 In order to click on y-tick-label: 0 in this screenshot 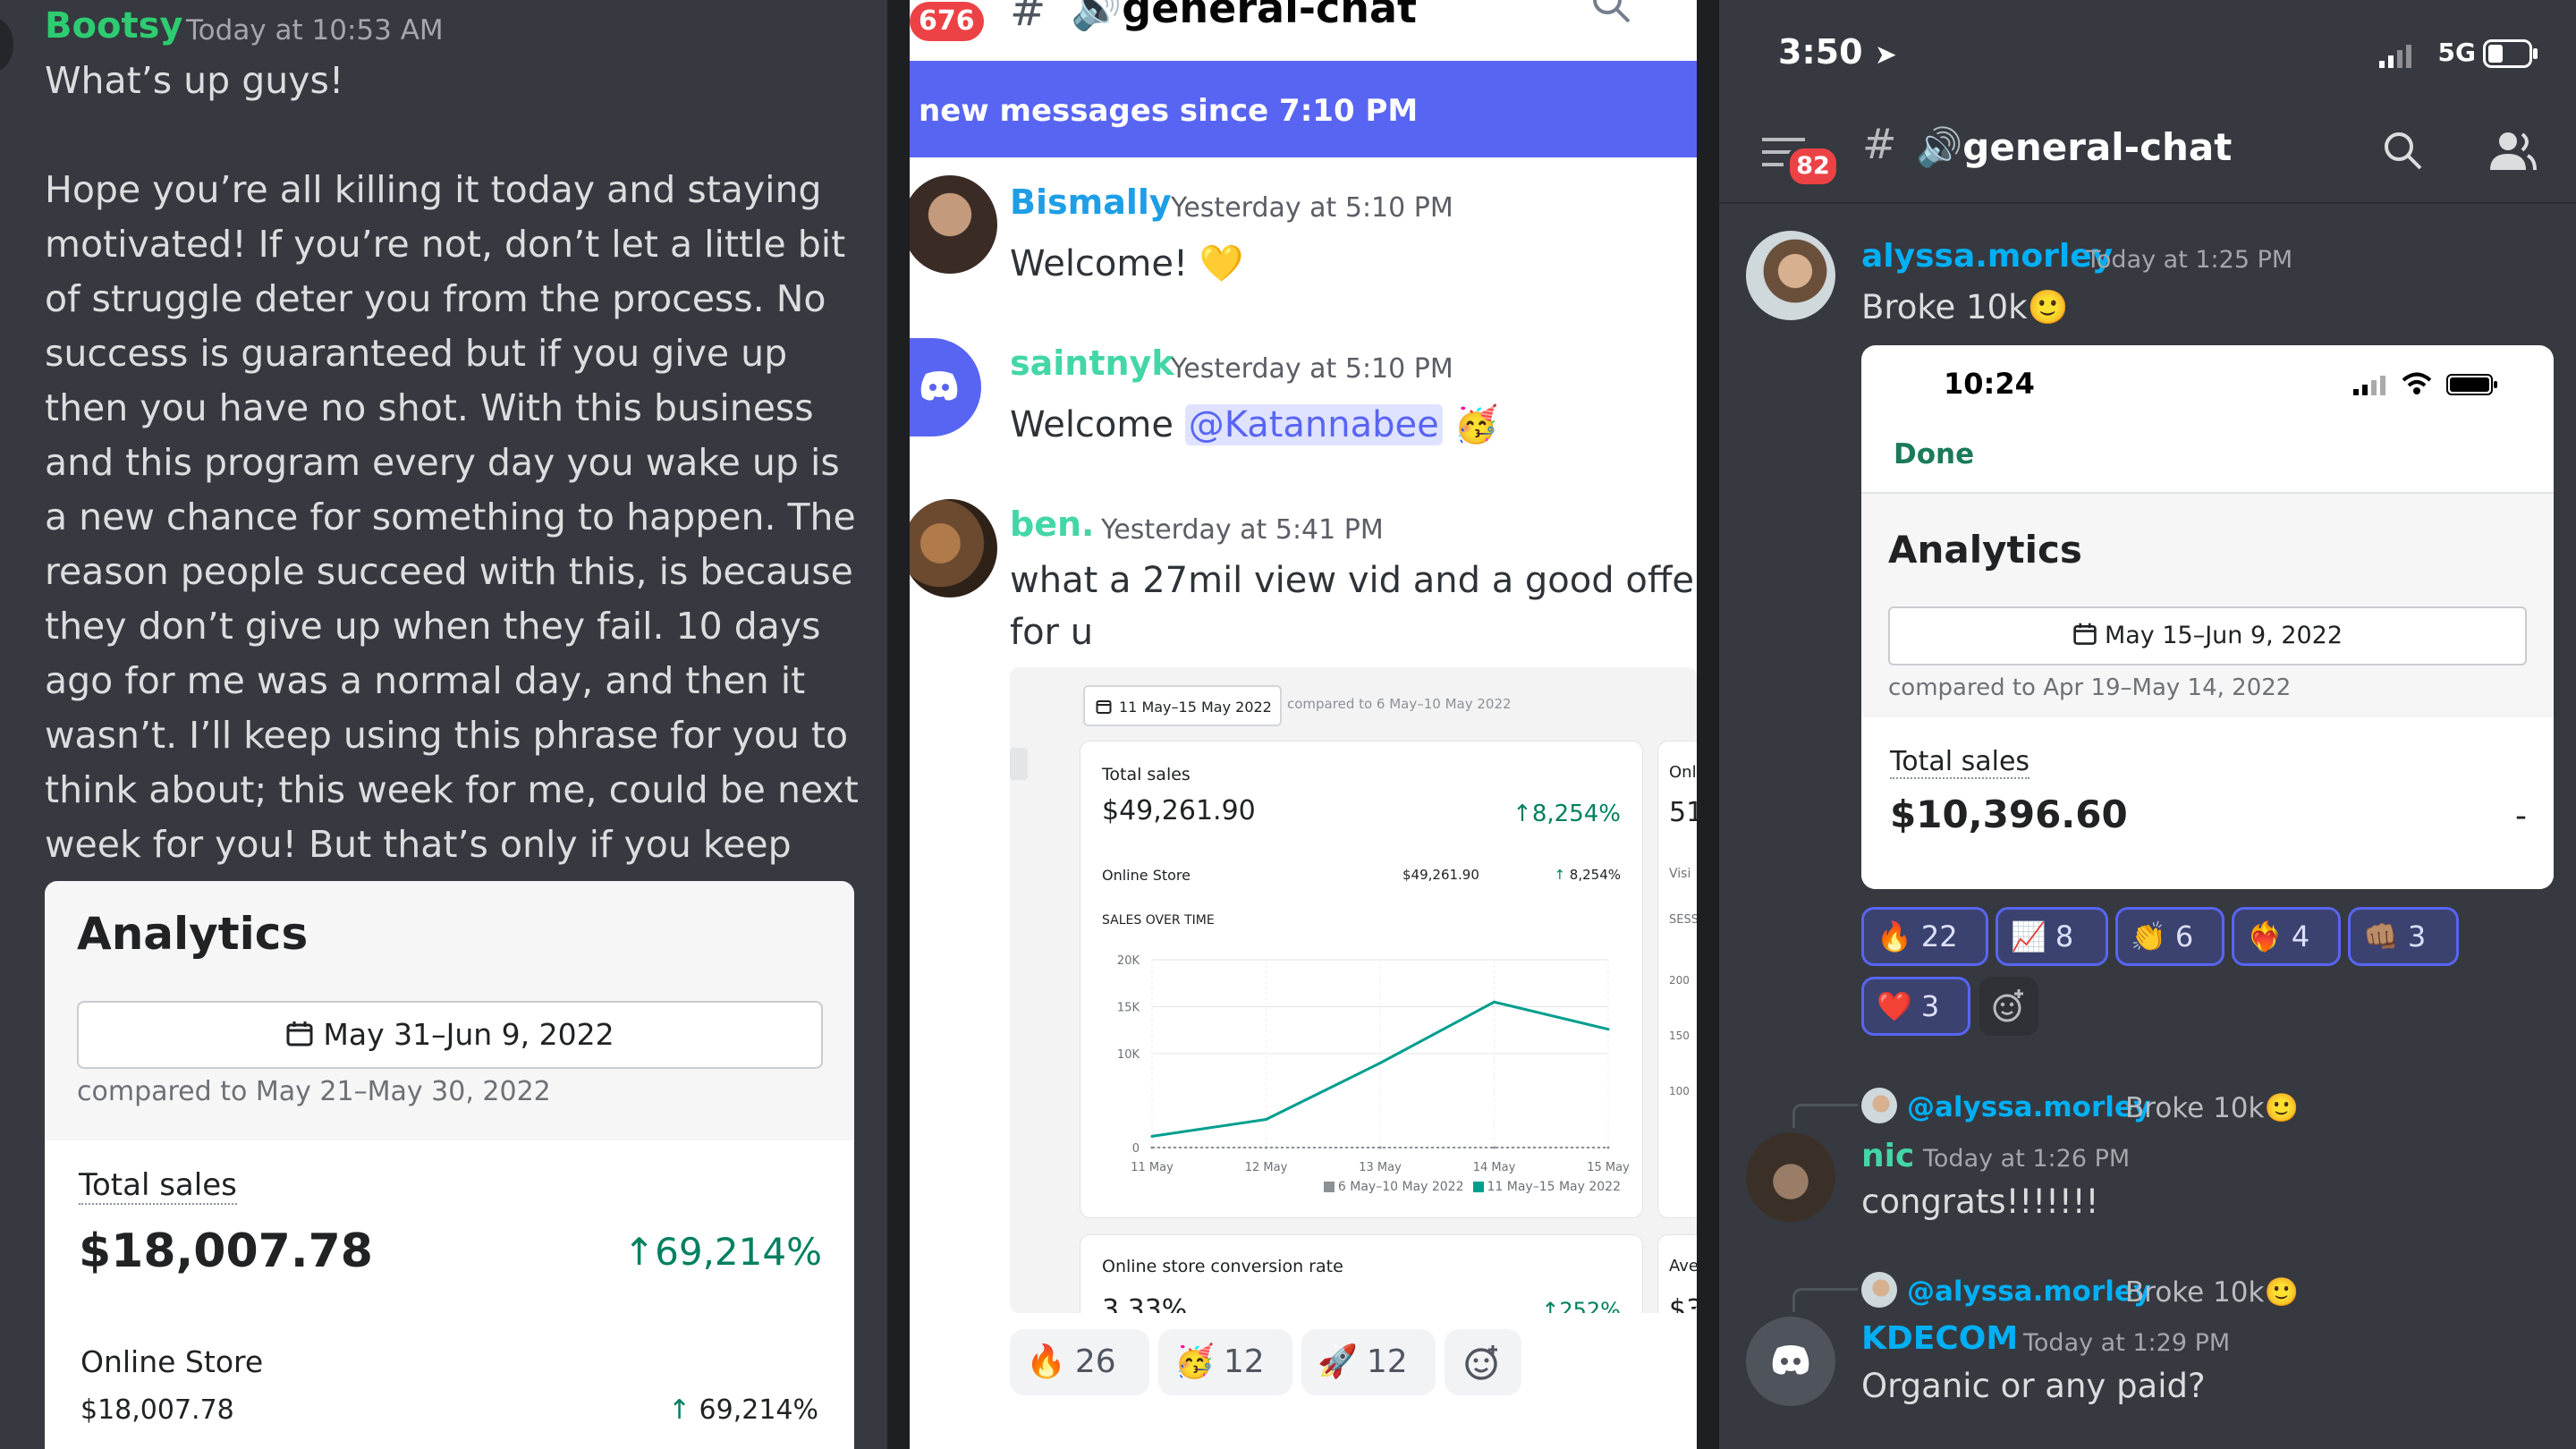, I will do `click(1136, 1149)`.